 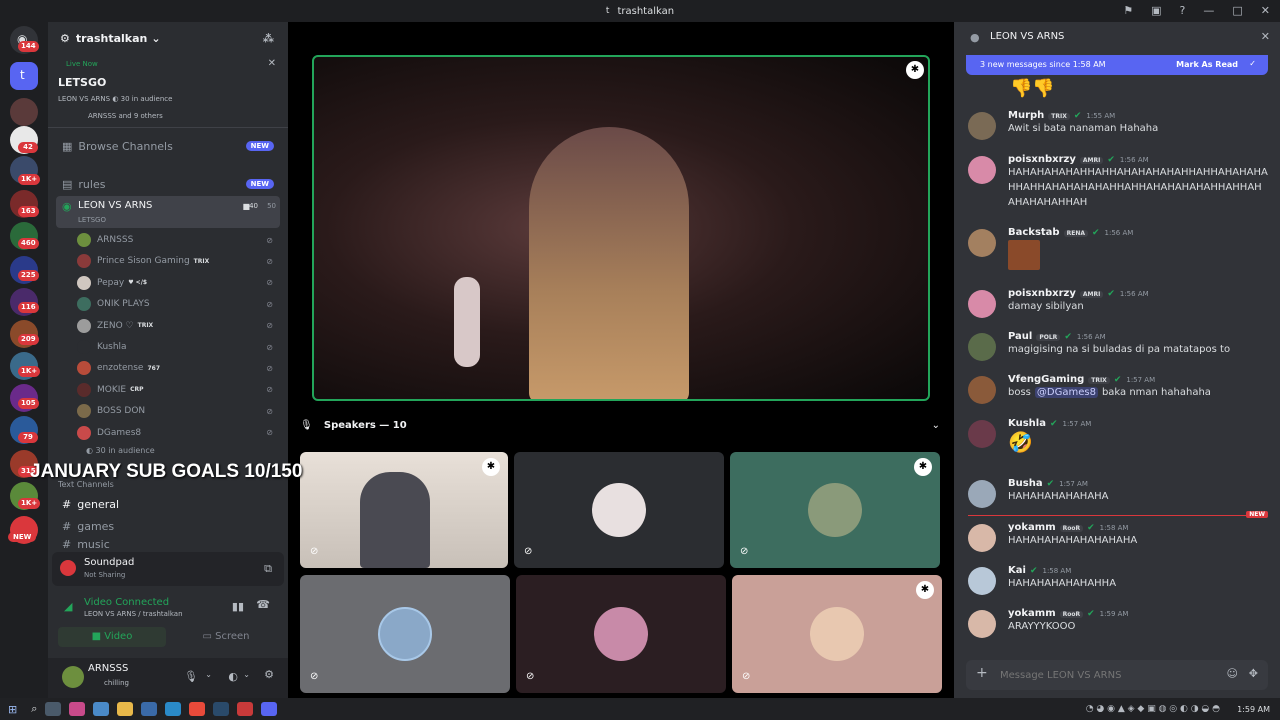 What do you see at coordinates (177, 283) in the screenshot?
I see `voice-user-row: Pepay ♥ </$ ⊘` at bounding box center [177, 283].